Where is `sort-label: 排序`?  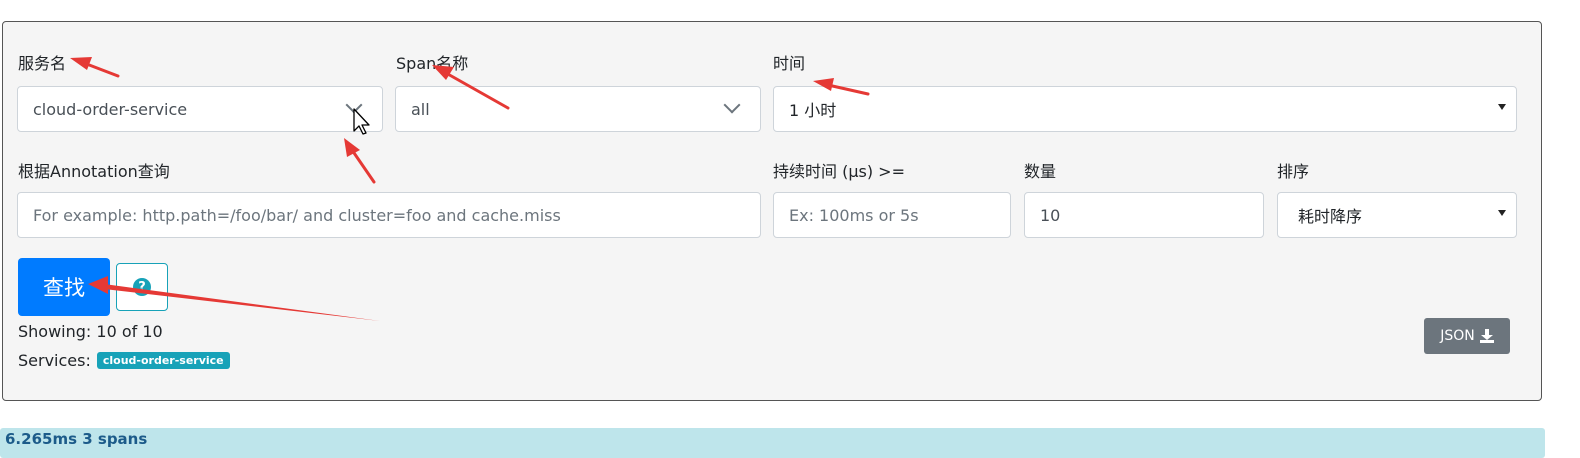
sort-label: 排序 is located at coordinates (1293, 171).